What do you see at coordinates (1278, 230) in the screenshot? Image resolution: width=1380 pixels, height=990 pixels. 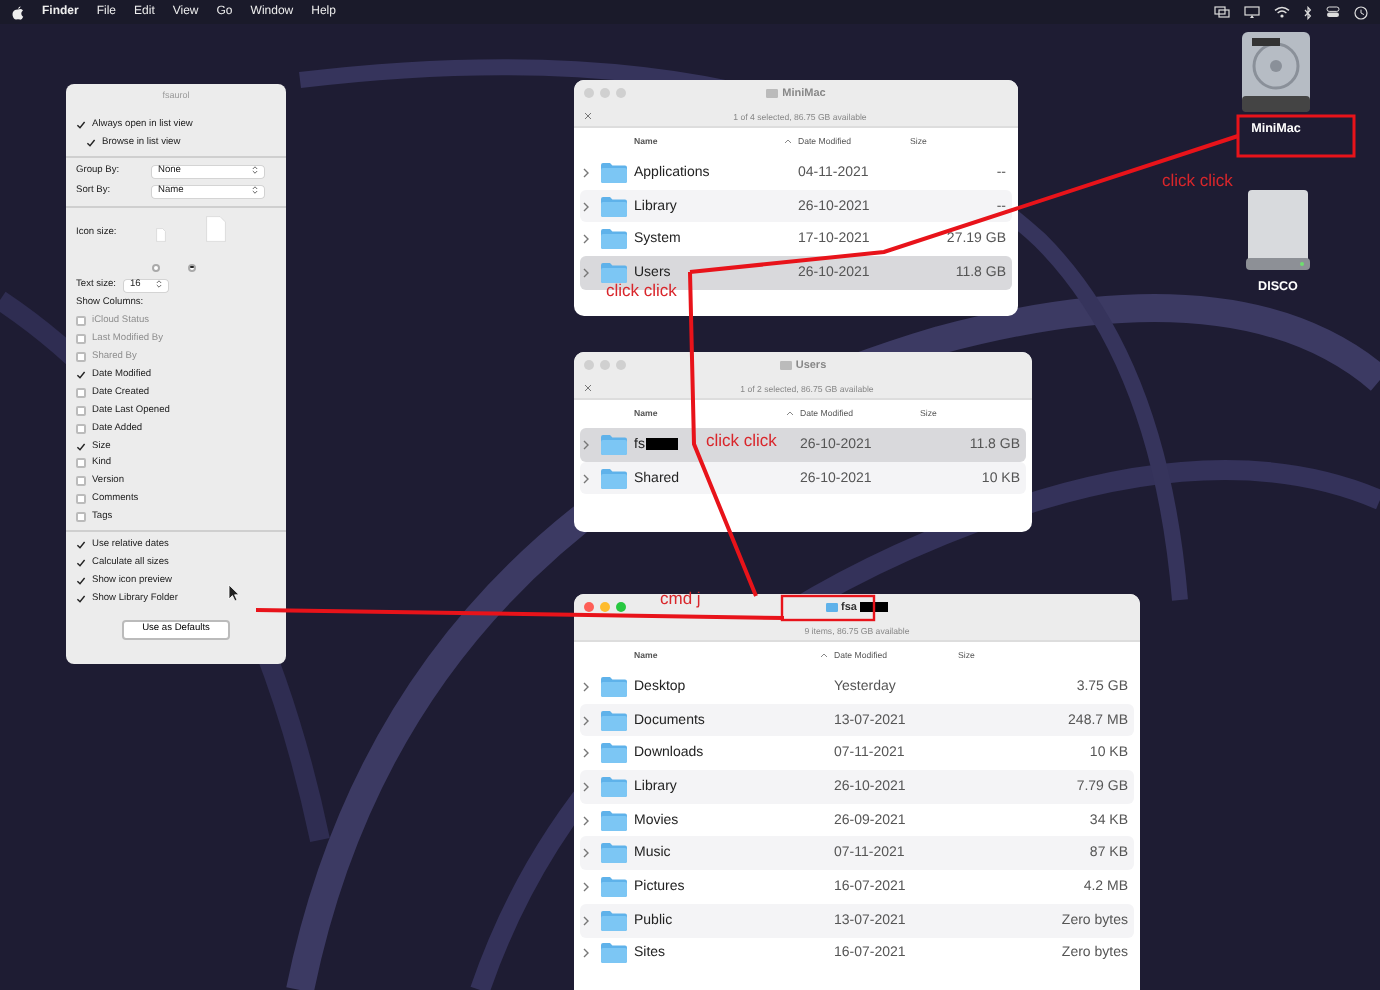 I see `external-drive-icon` at bounding box center [1278, 230].